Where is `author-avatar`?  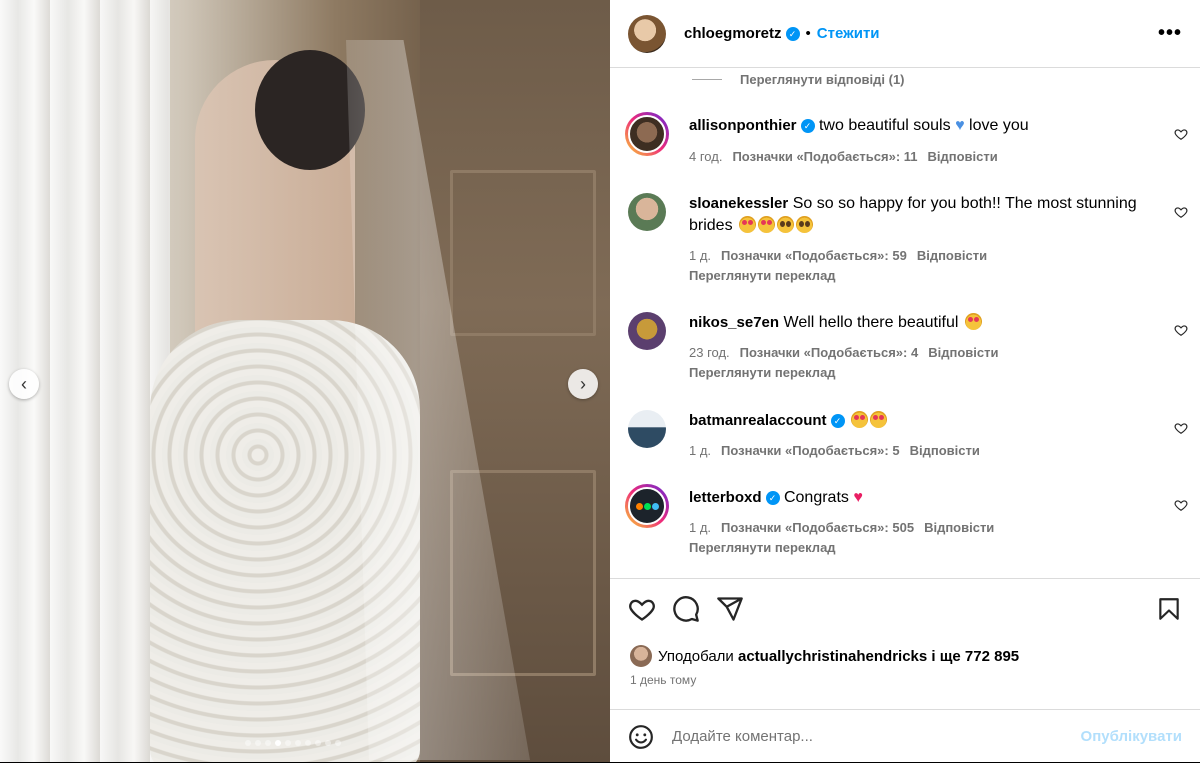
author-avatar is located at coordinates (647, 33).